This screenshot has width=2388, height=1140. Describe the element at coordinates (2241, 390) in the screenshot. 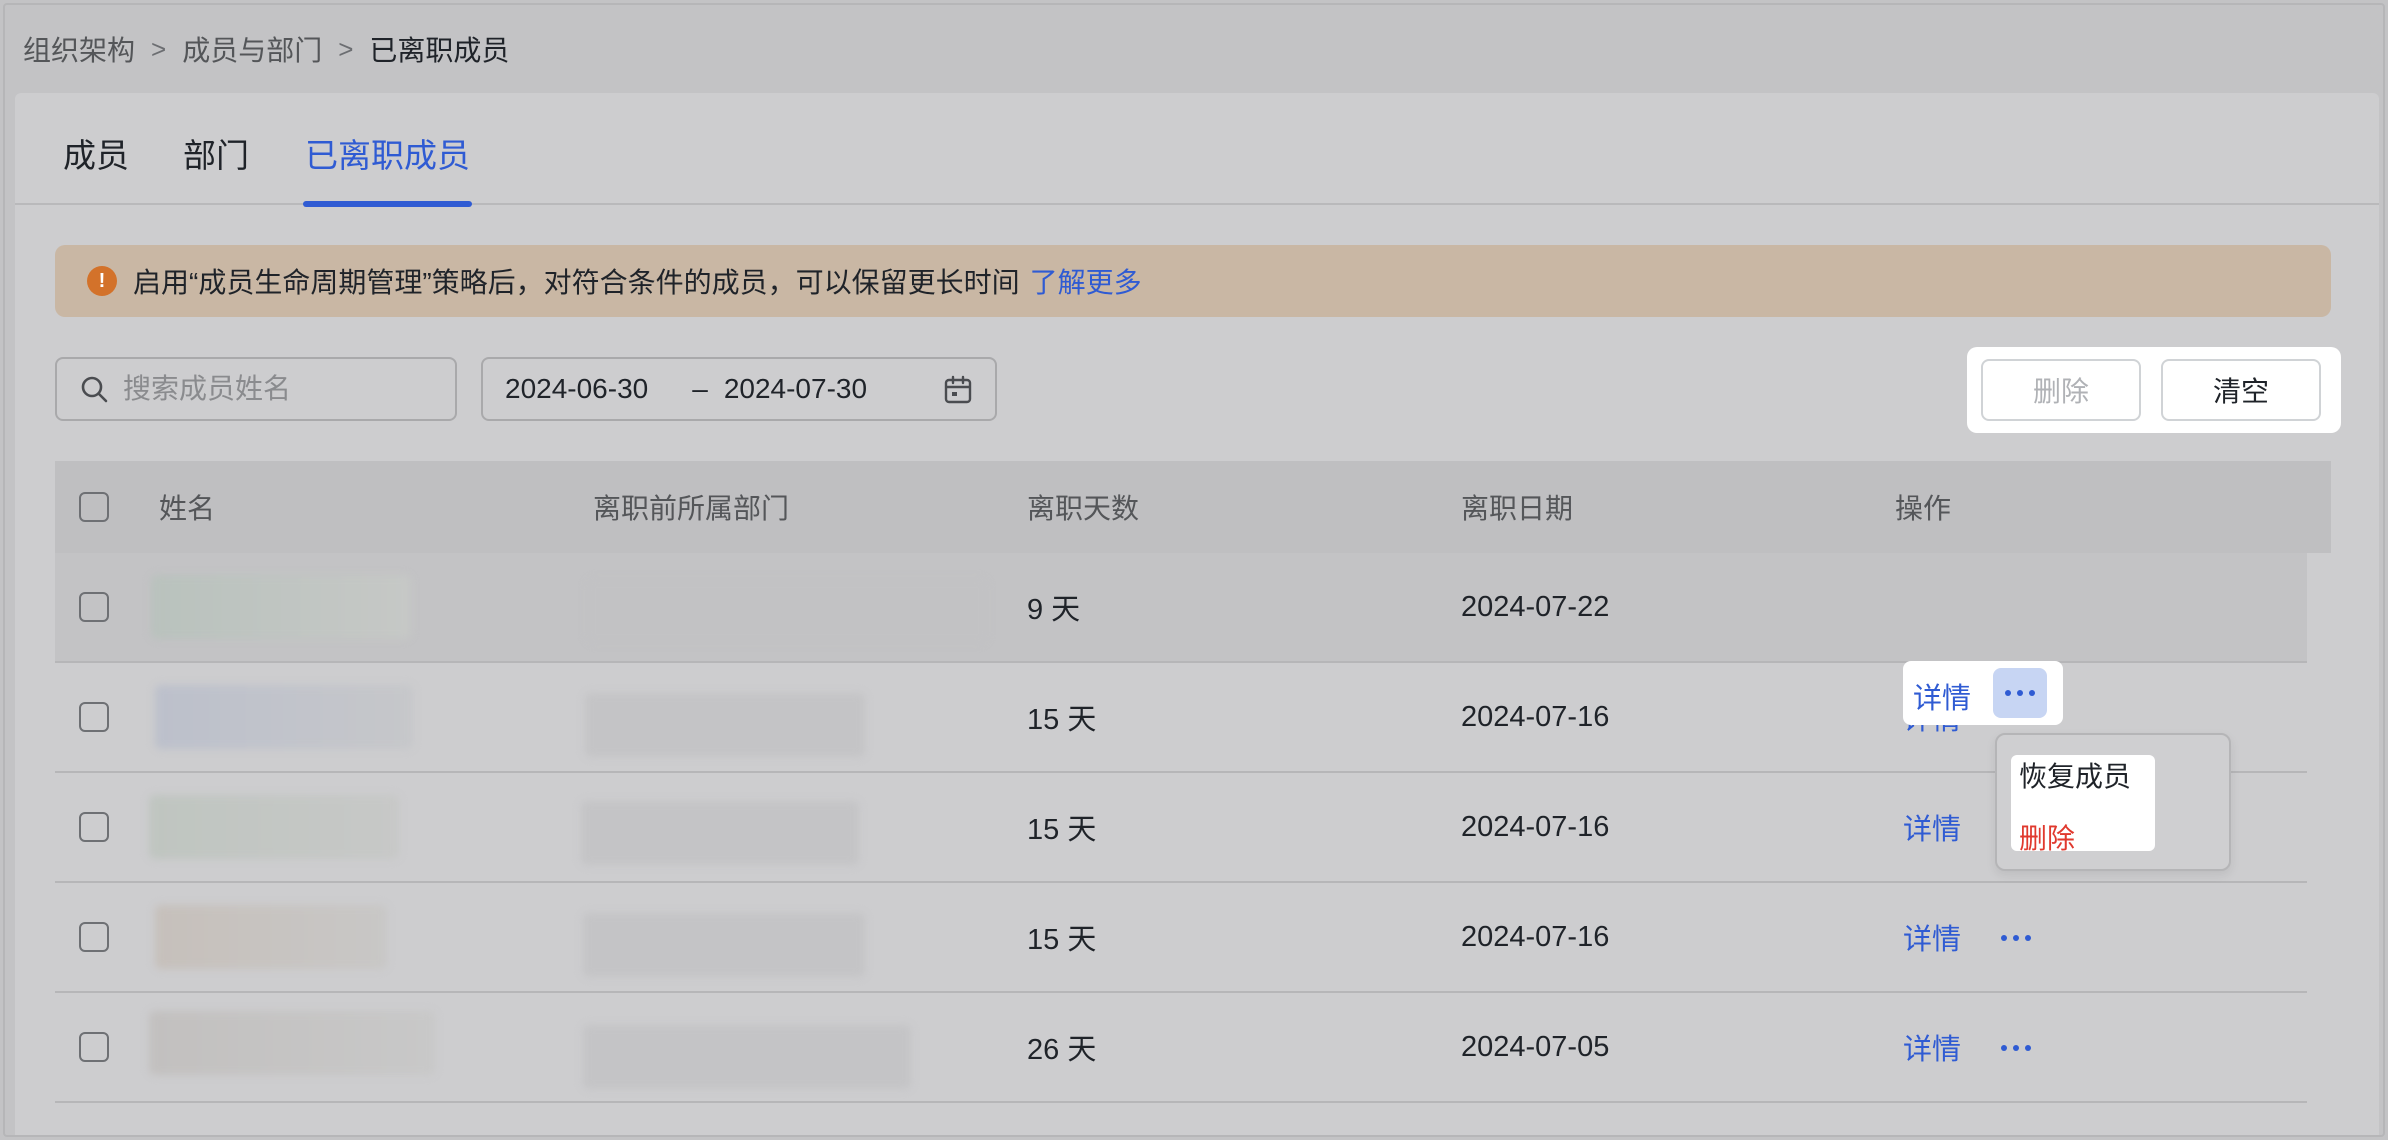

I see `clear-button: 清空` at that location.